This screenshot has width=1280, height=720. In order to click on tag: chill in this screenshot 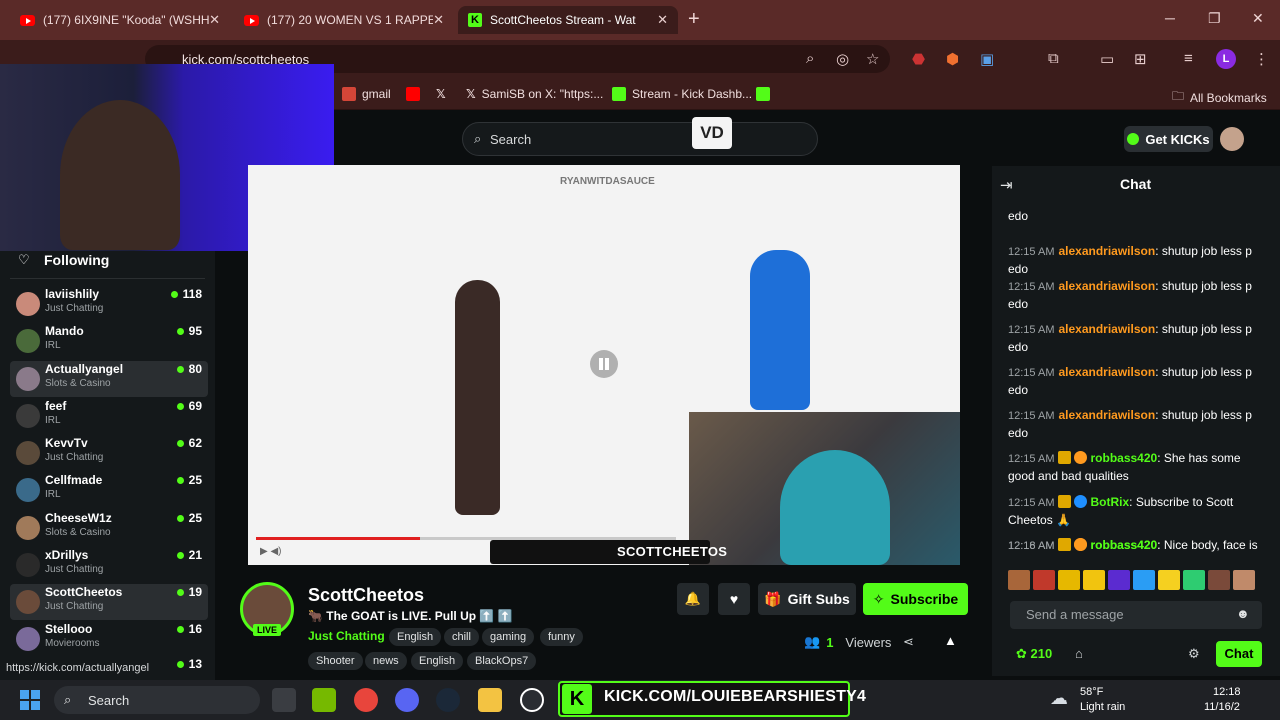, I will do `click(461, 637)`.